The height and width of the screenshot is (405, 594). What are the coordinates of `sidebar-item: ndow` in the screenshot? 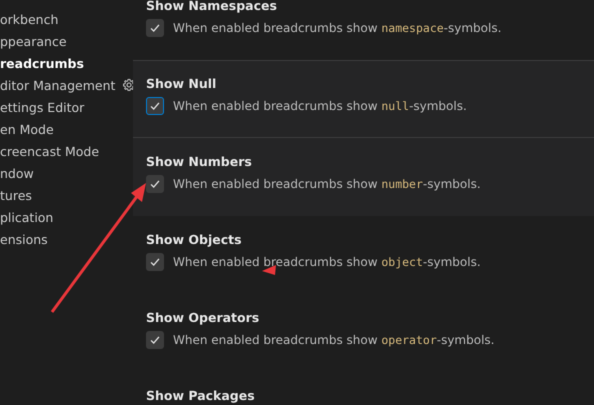 It's located at (17, 173).